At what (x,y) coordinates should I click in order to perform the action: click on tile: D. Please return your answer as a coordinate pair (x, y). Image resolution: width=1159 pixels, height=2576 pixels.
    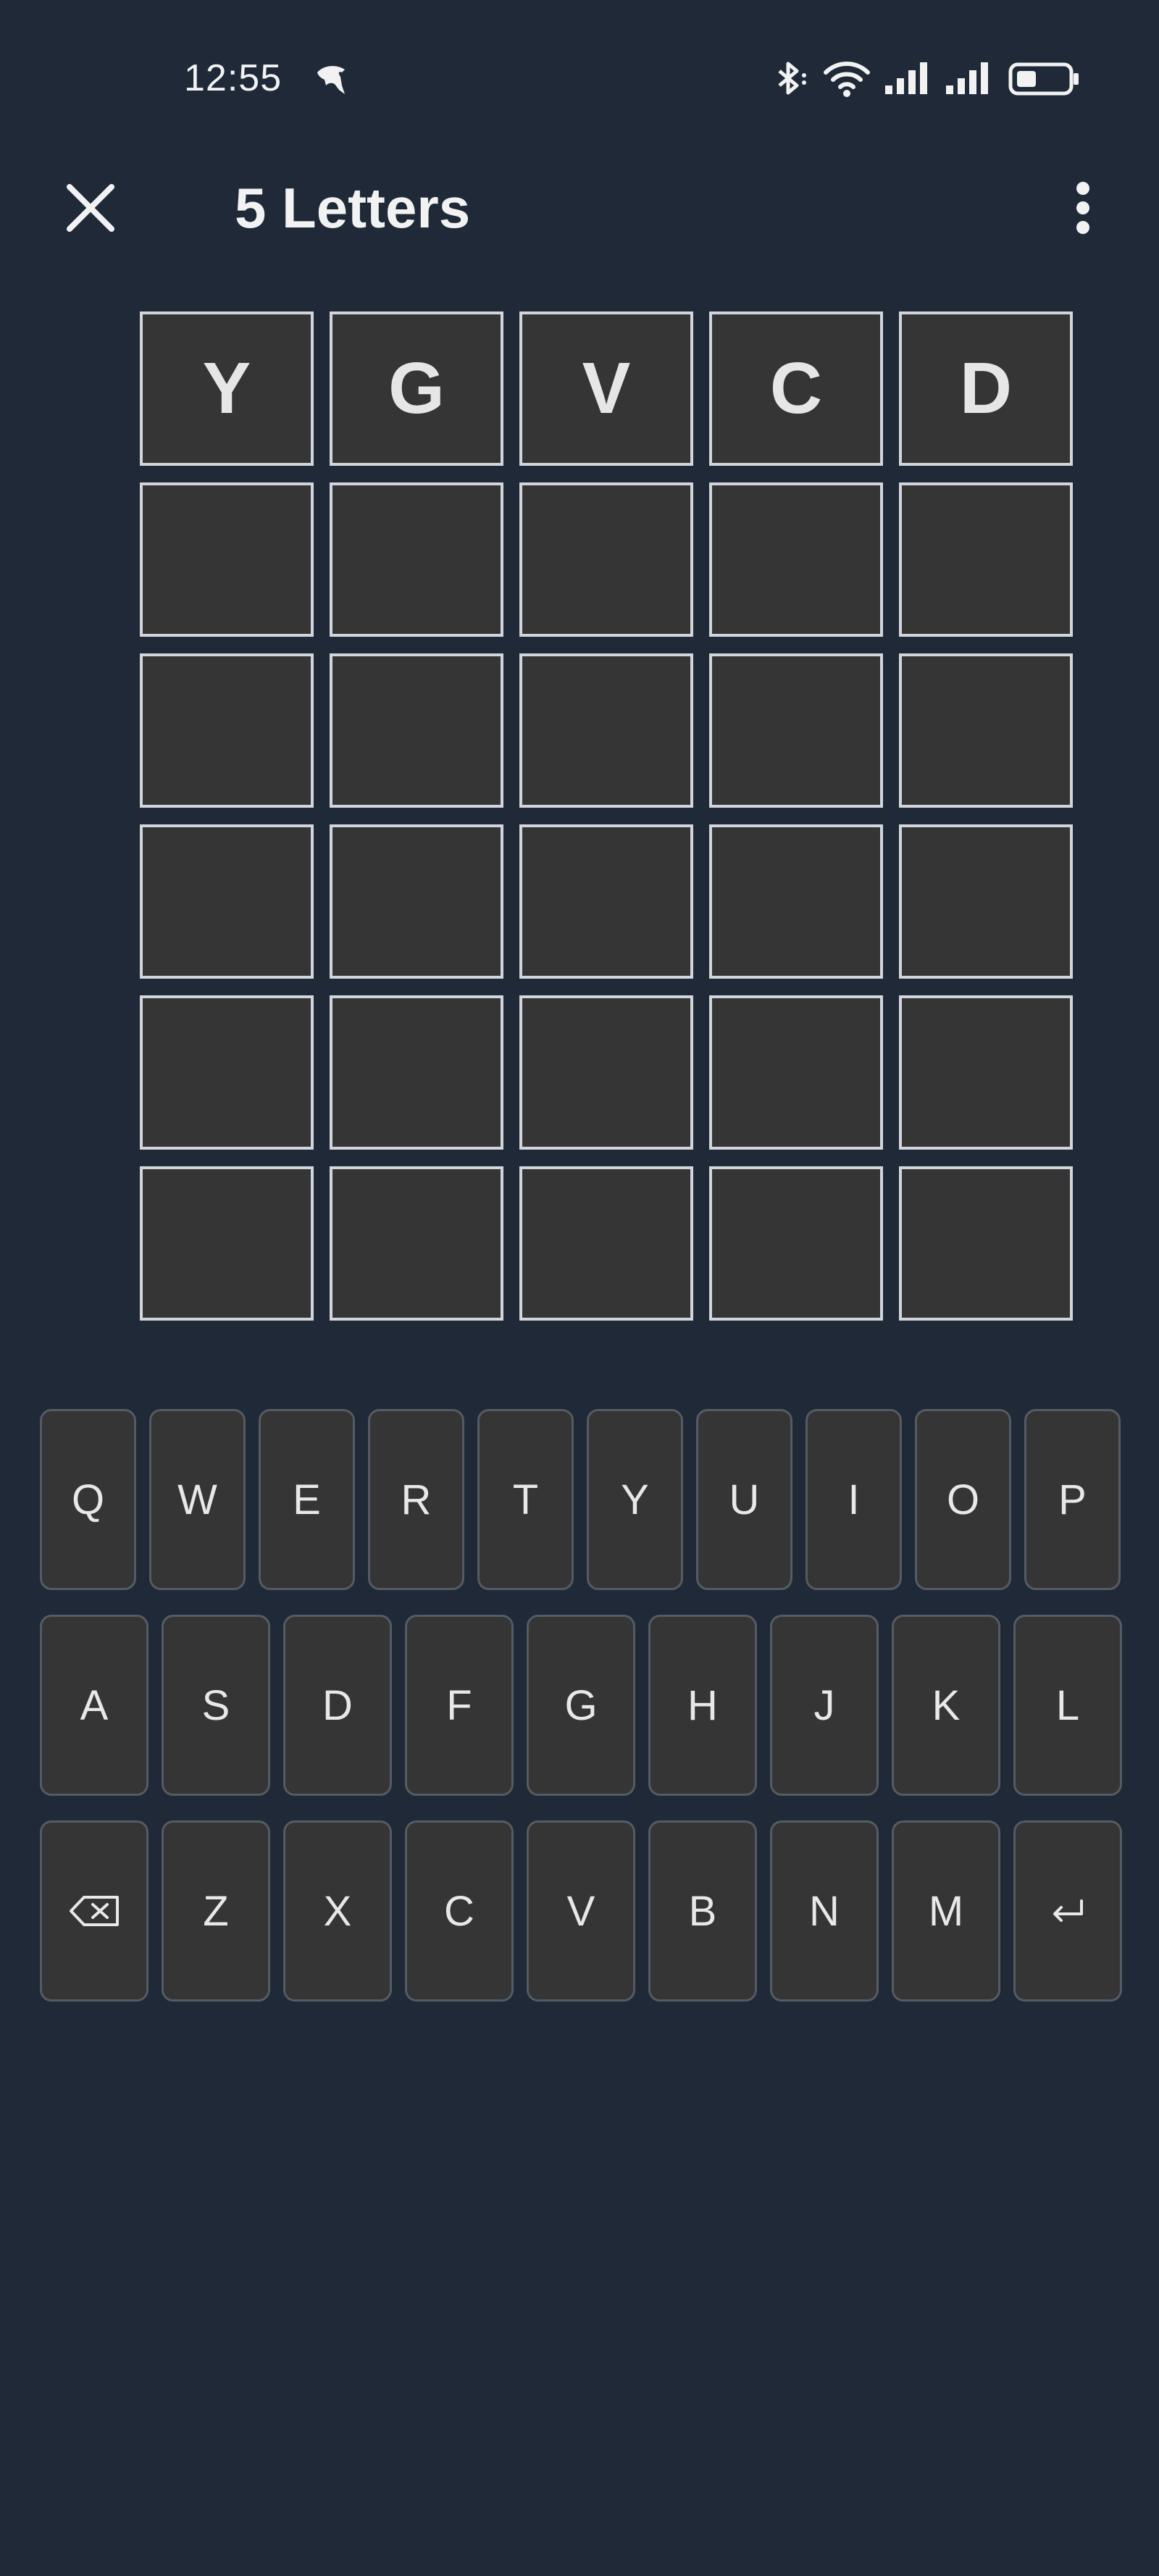
    Looking at the image, I should click on (986, 388).